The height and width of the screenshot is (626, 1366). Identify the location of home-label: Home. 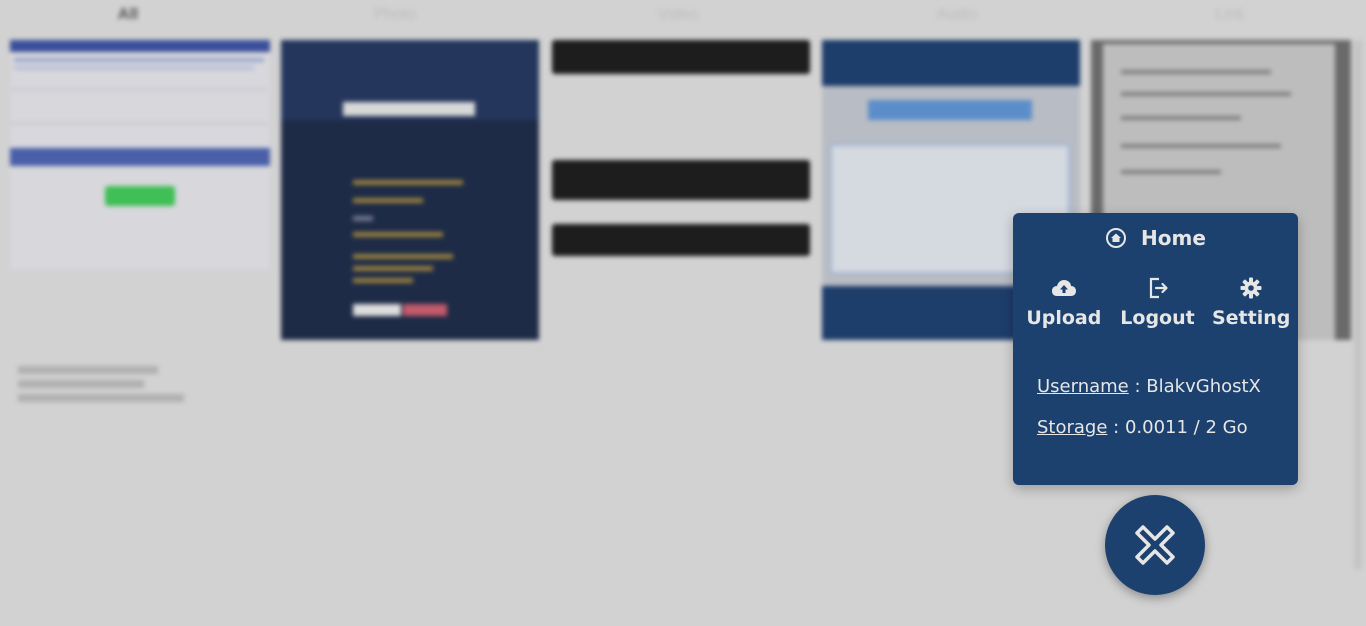
(1173, 238).